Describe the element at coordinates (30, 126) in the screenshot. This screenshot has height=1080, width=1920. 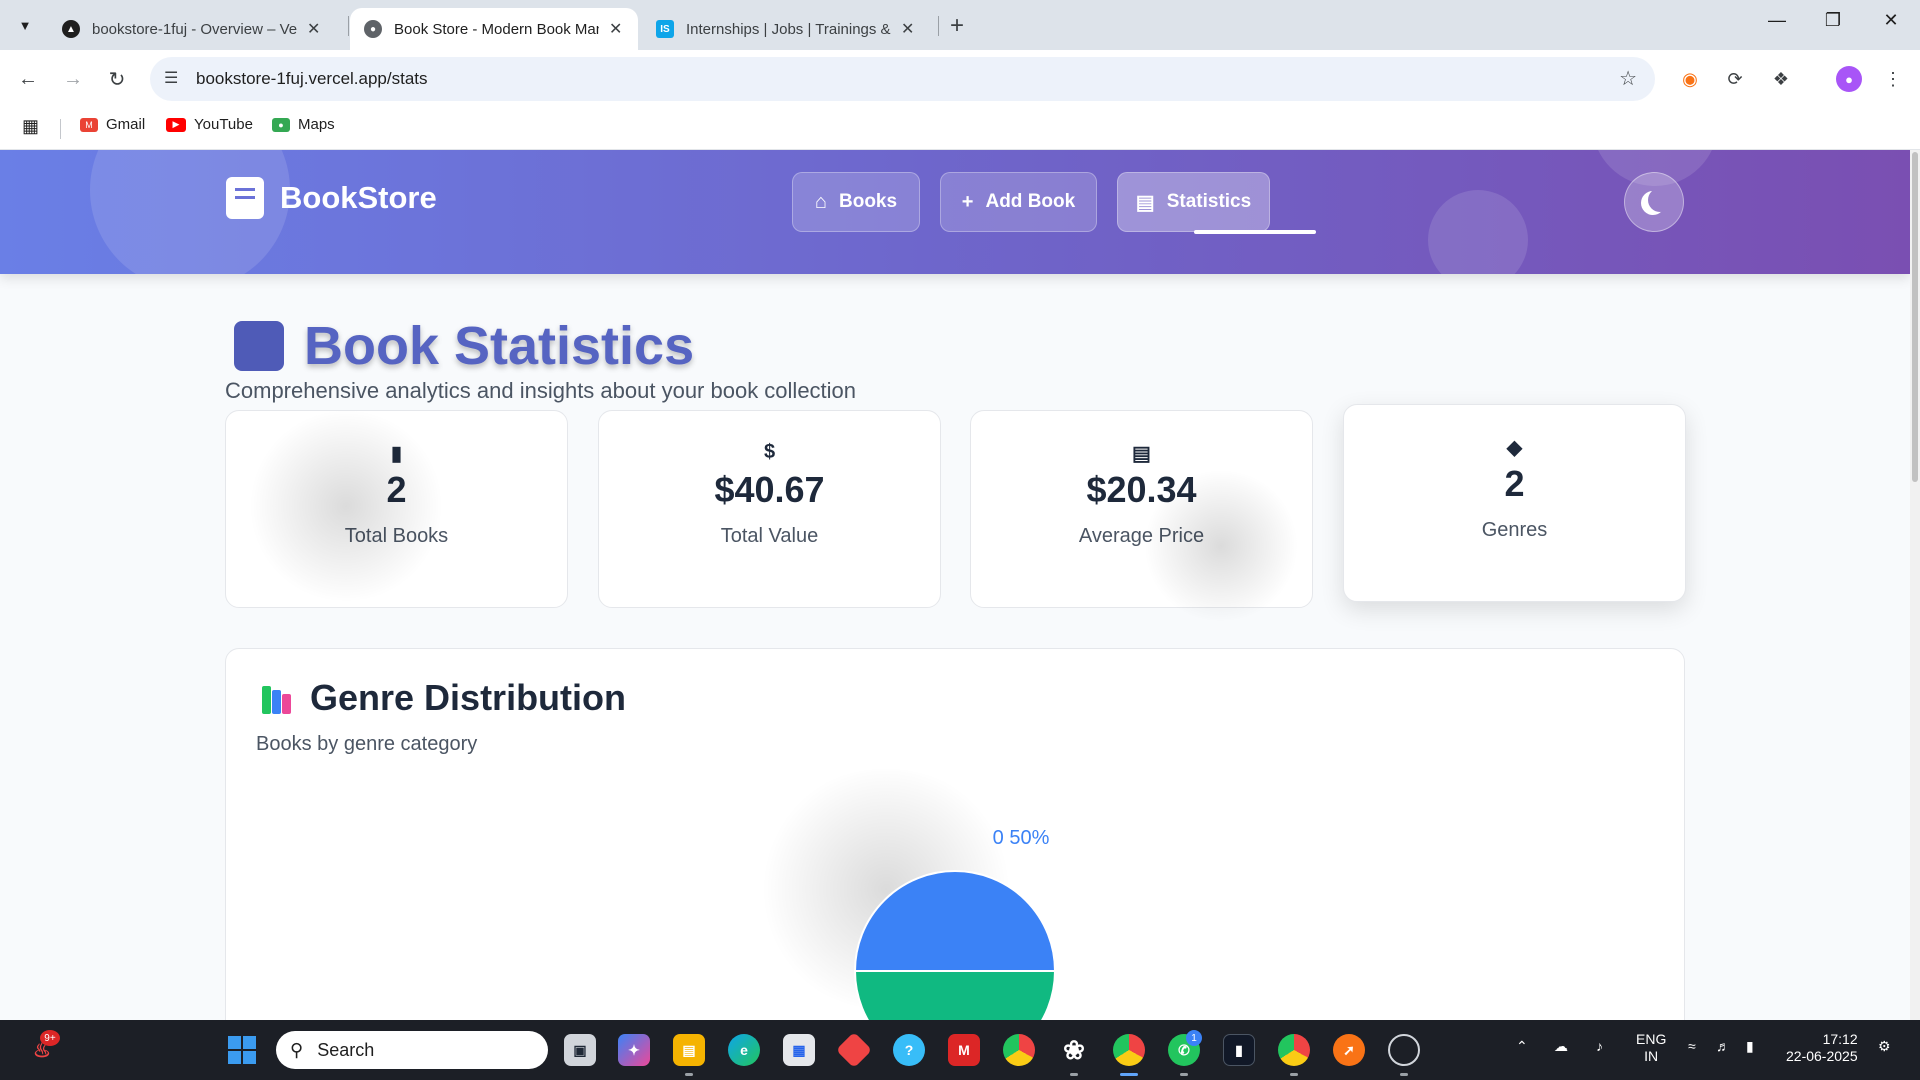
I see `apps-grid-icon: ▦` at that location.